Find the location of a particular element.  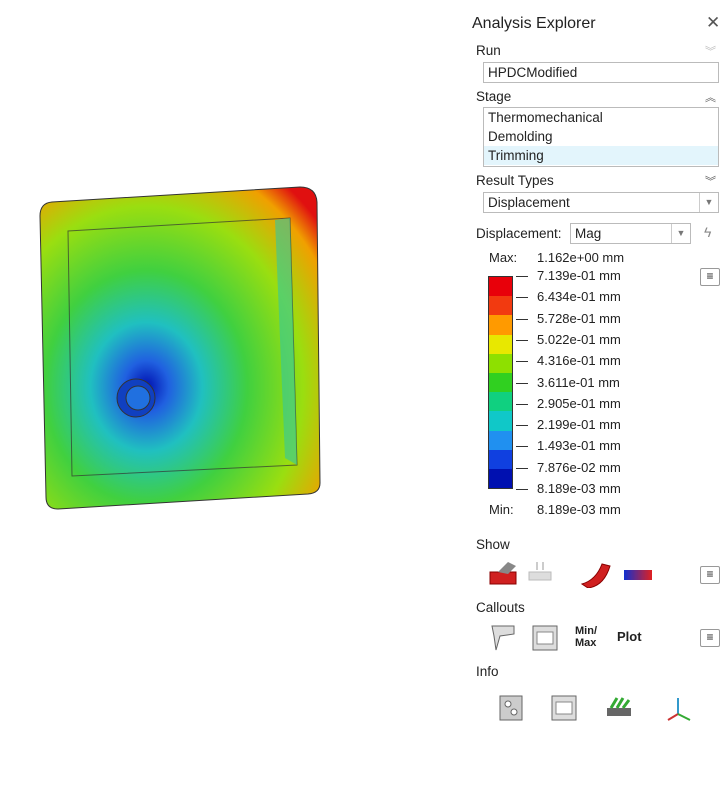

close-icon: ✕ is located at coordinates (713, 23).